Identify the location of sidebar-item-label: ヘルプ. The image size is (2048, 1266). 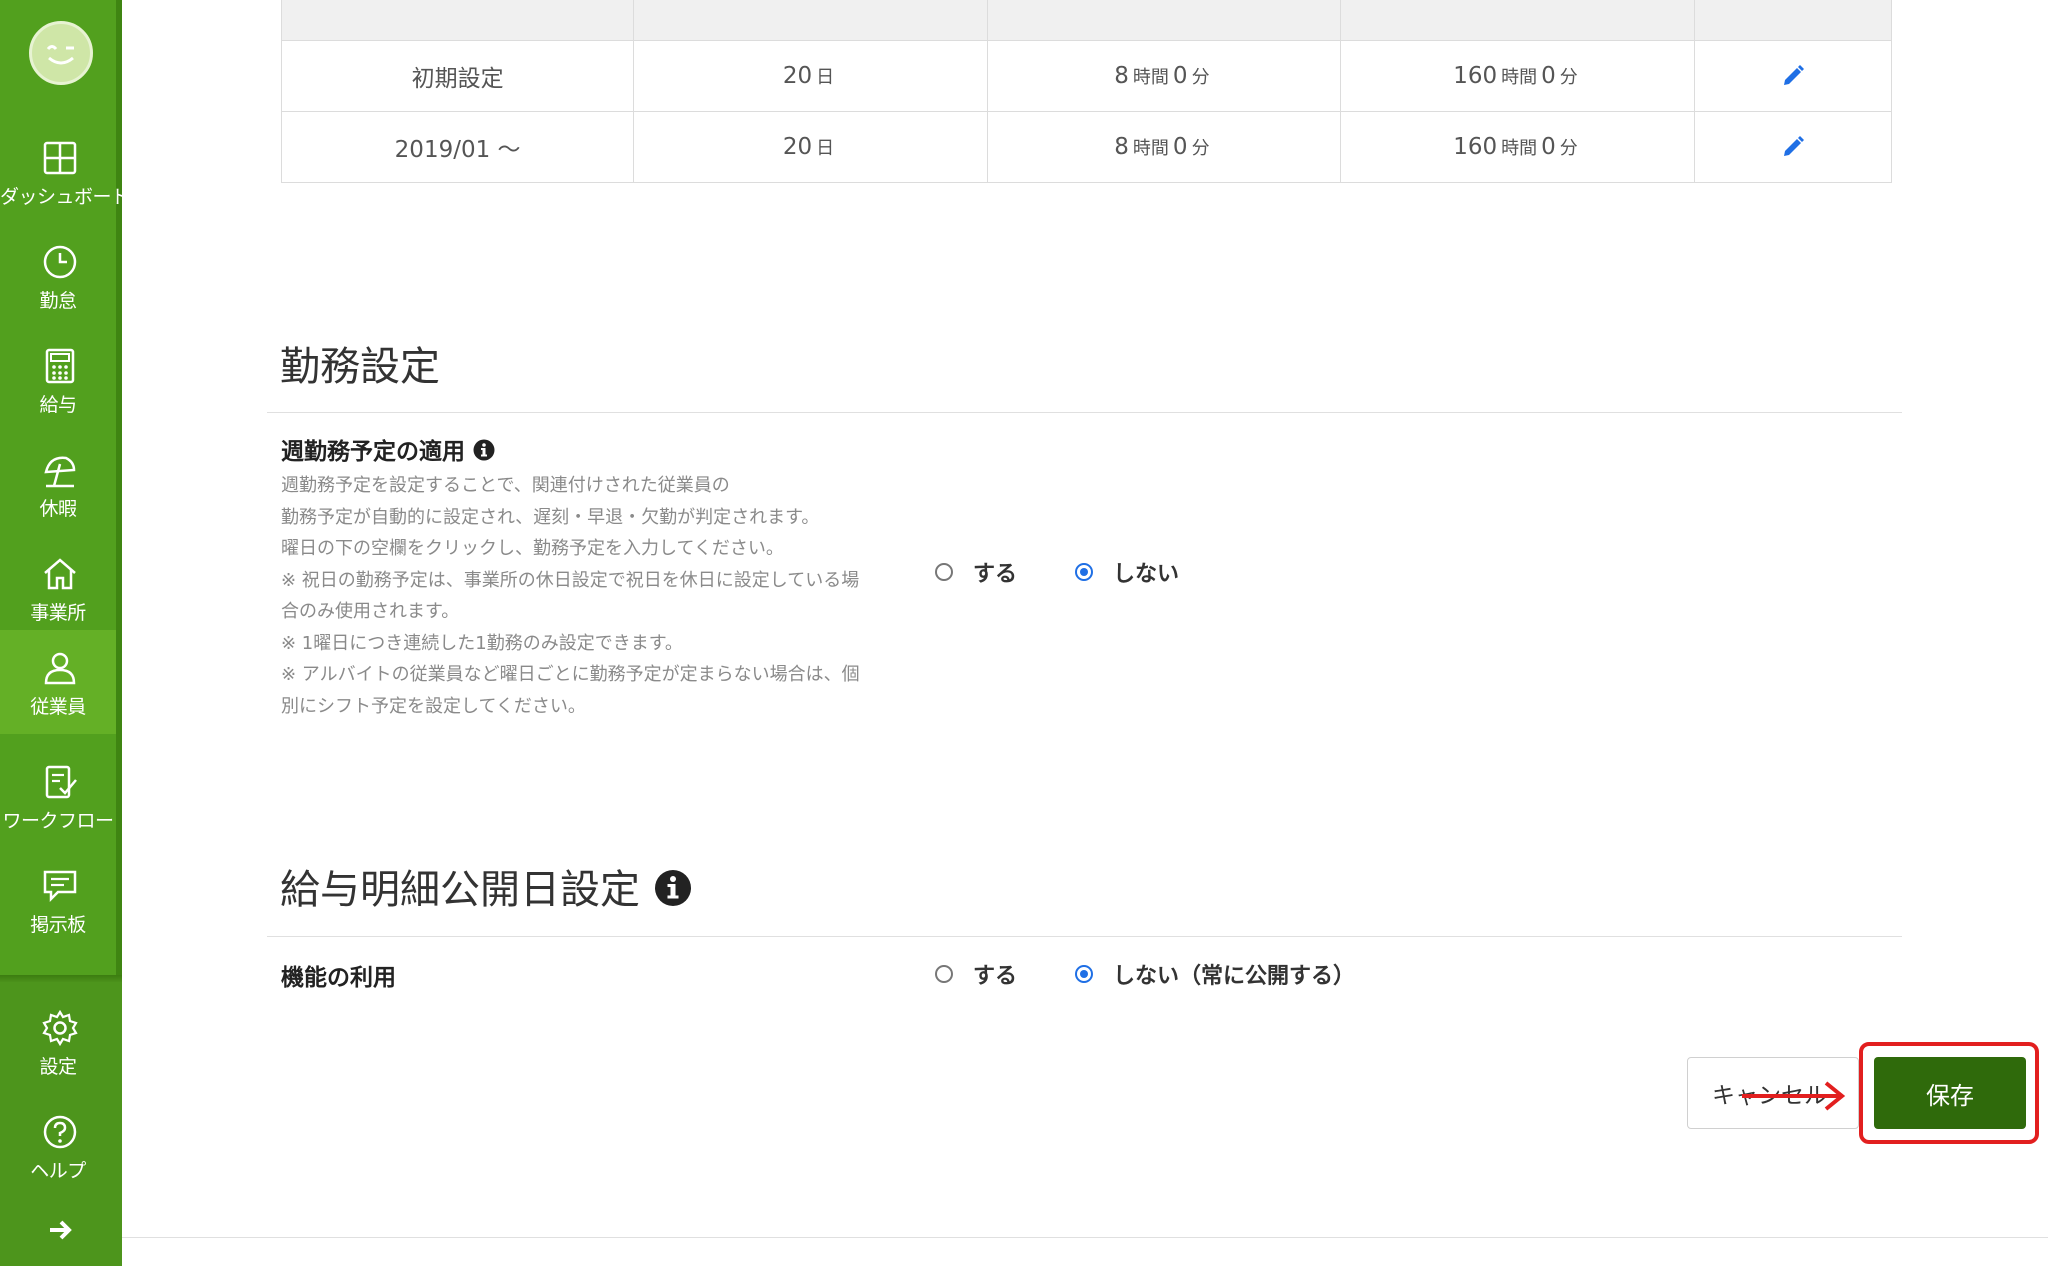
(58, 1171).